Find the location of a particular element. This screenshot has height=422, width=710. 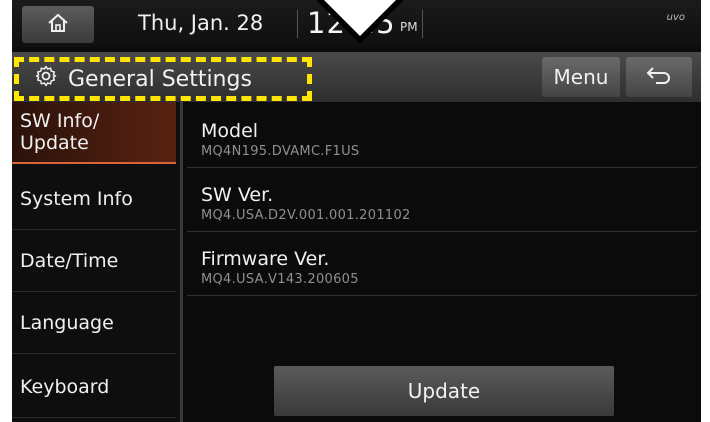

home-icon is located at coordinates (58, 25).